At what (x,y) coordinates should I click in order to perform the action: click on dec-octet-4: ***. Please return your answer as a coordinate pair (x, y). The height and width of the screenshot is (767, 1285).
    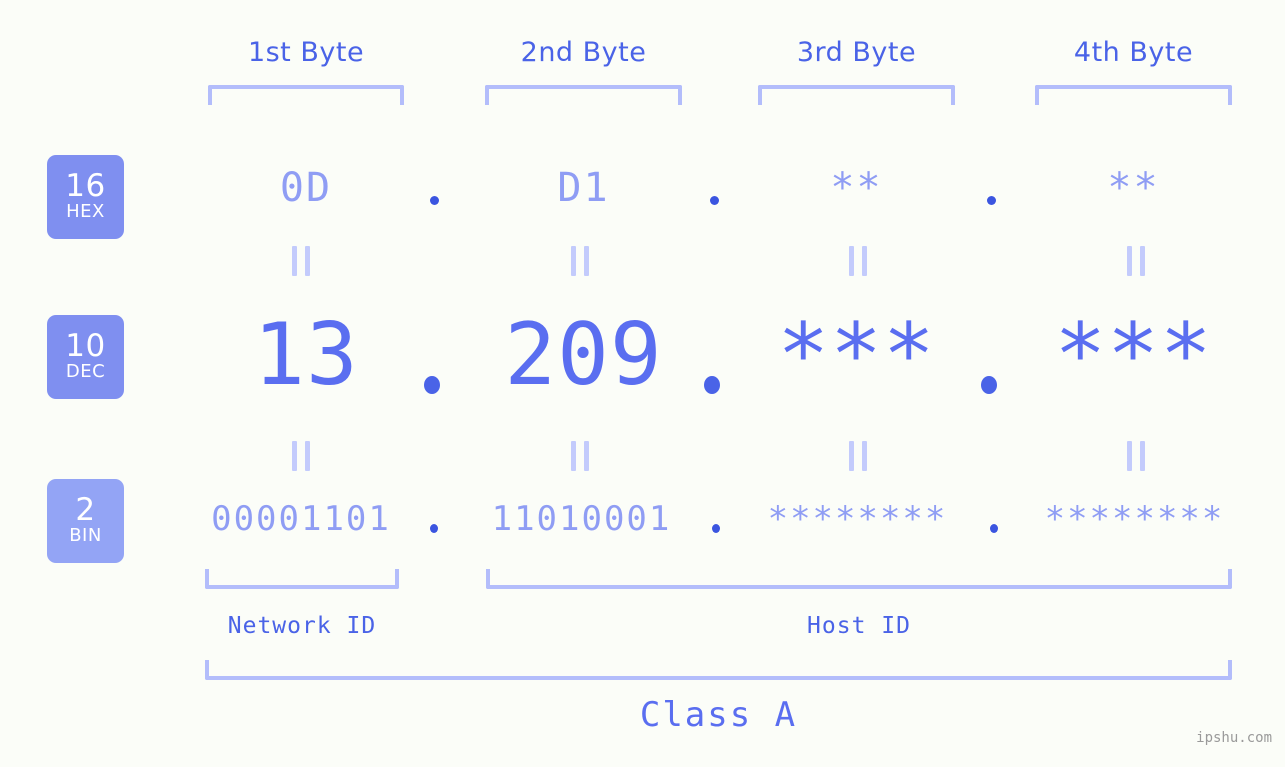
    Looking at the image, I should click on (1133, 355).